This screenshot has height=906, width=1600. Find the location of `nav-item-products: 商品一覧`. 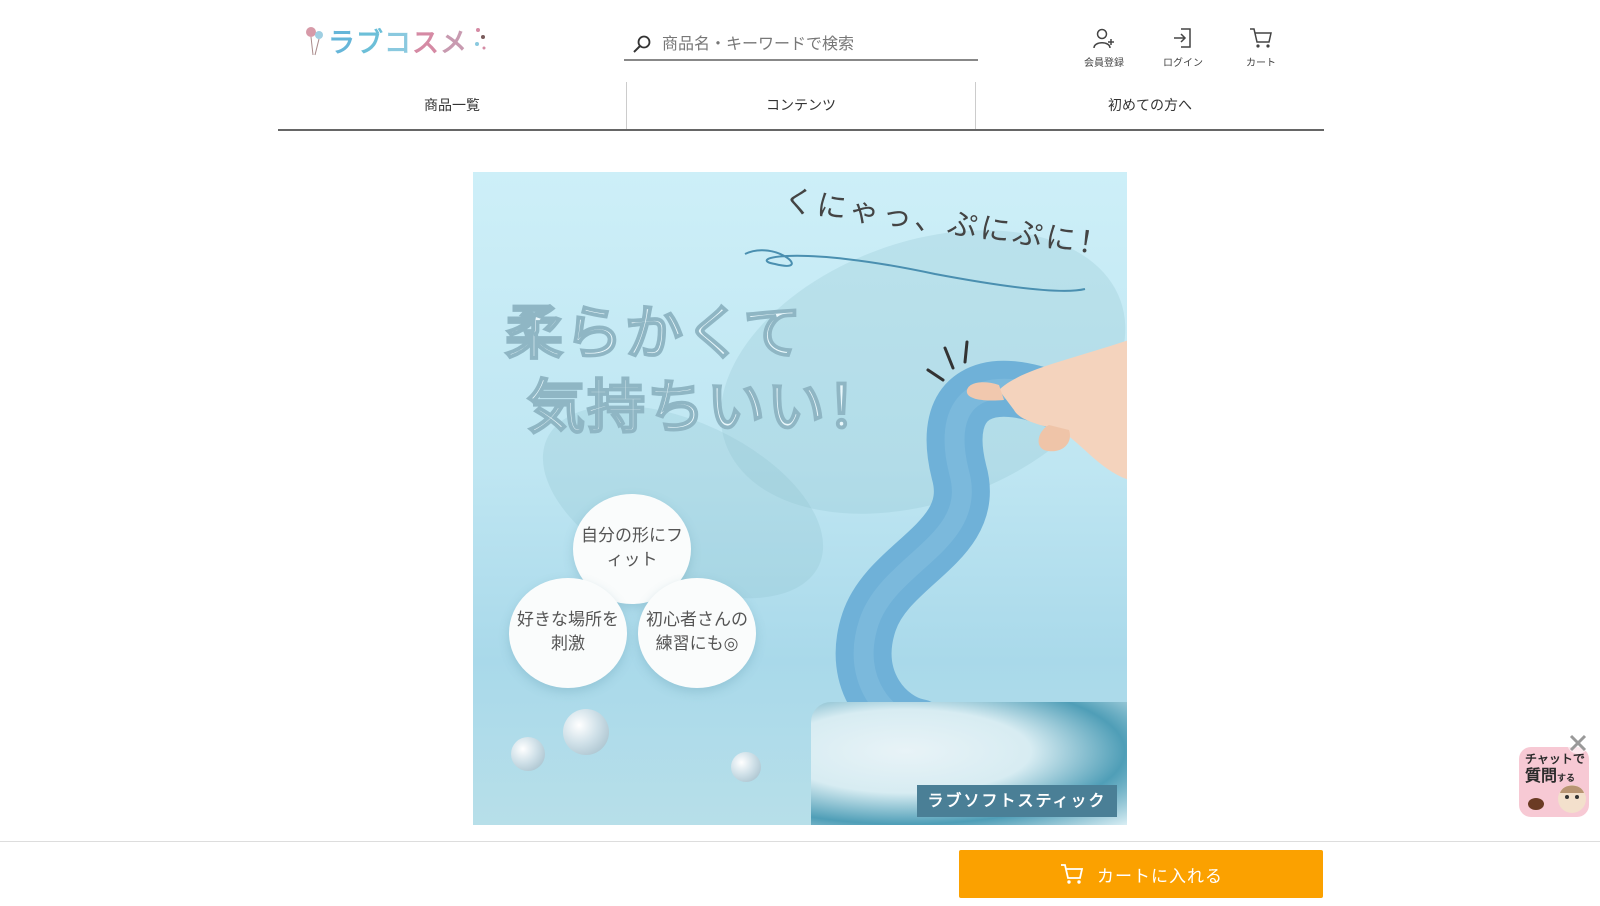

nav-item-products: 商品一覧 is located at coordinates (452, 105).